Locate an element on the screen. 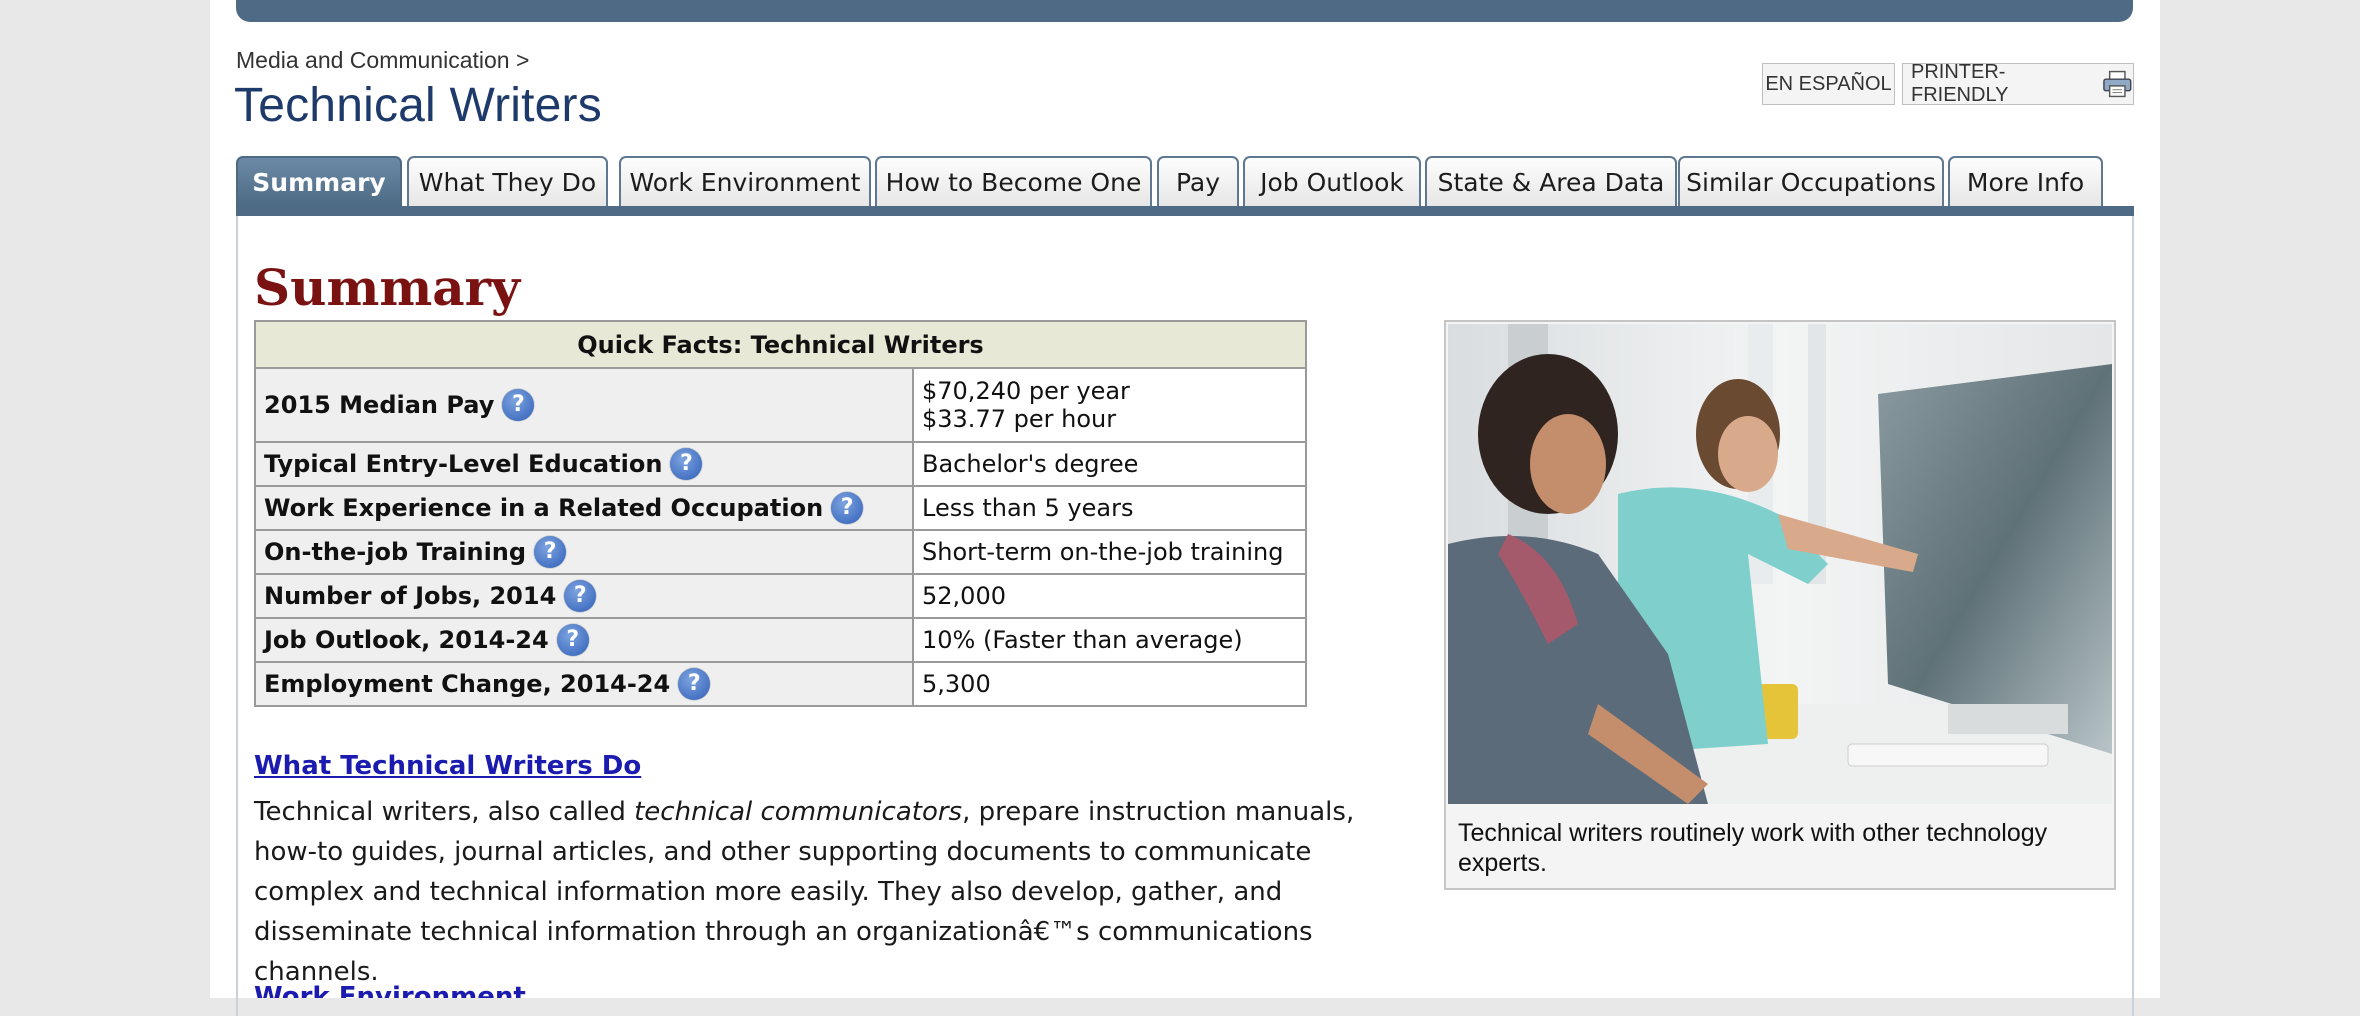  table-row: Employment Change, 2014-24? 5,300 is located at coordinates (780, 684).